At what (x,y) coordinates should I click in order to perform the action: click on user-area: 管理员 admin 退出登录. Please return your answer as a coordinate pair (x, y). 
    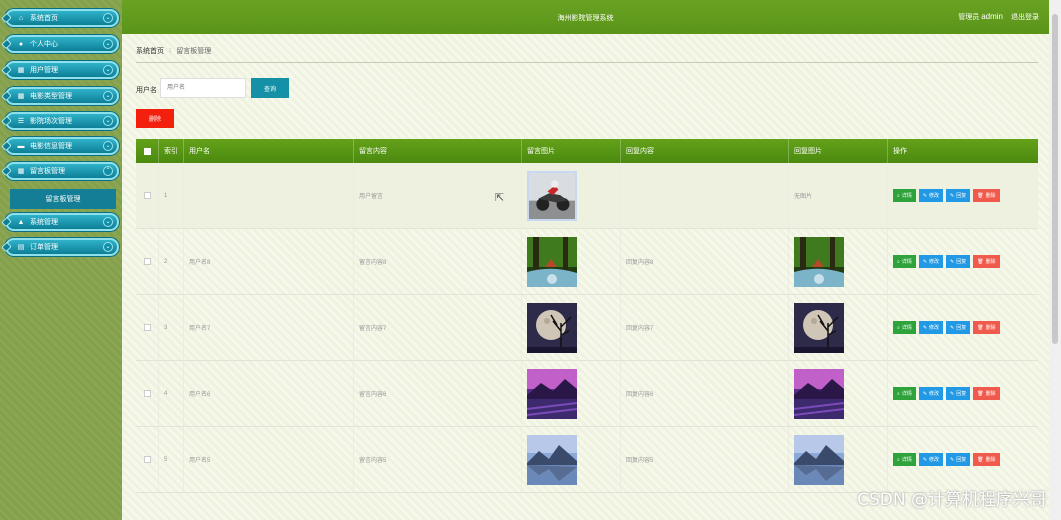
    Looking at the image, I should click on (998, 17).